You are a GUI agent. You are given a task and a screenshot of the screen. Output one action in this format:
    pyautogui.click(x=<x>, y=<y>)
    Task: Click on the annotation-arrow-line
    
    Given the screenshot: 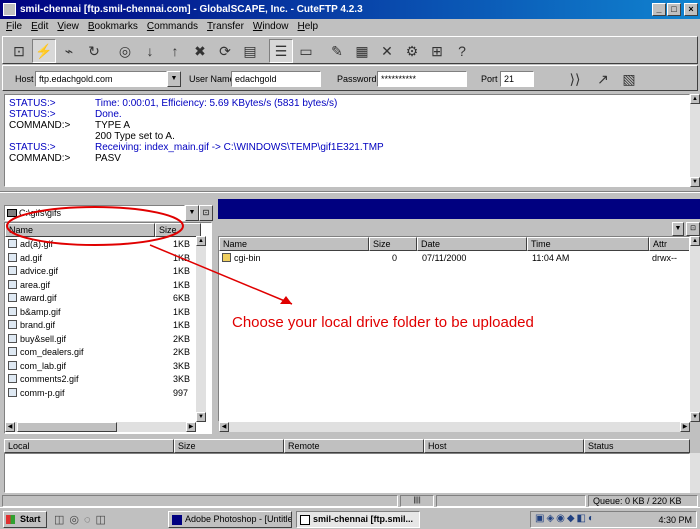 What is the action you would take?
    pyautogui.click(x=221, y=274)
    